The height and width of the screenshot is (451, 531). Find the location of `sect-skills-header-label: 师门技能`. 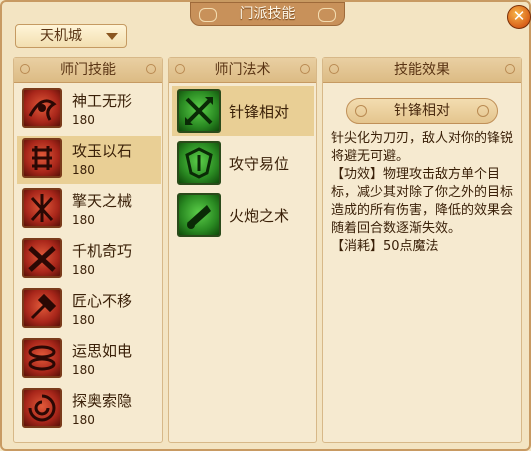

sect-skills-header-label: 师门技能 is located at coordinates (88, 70).